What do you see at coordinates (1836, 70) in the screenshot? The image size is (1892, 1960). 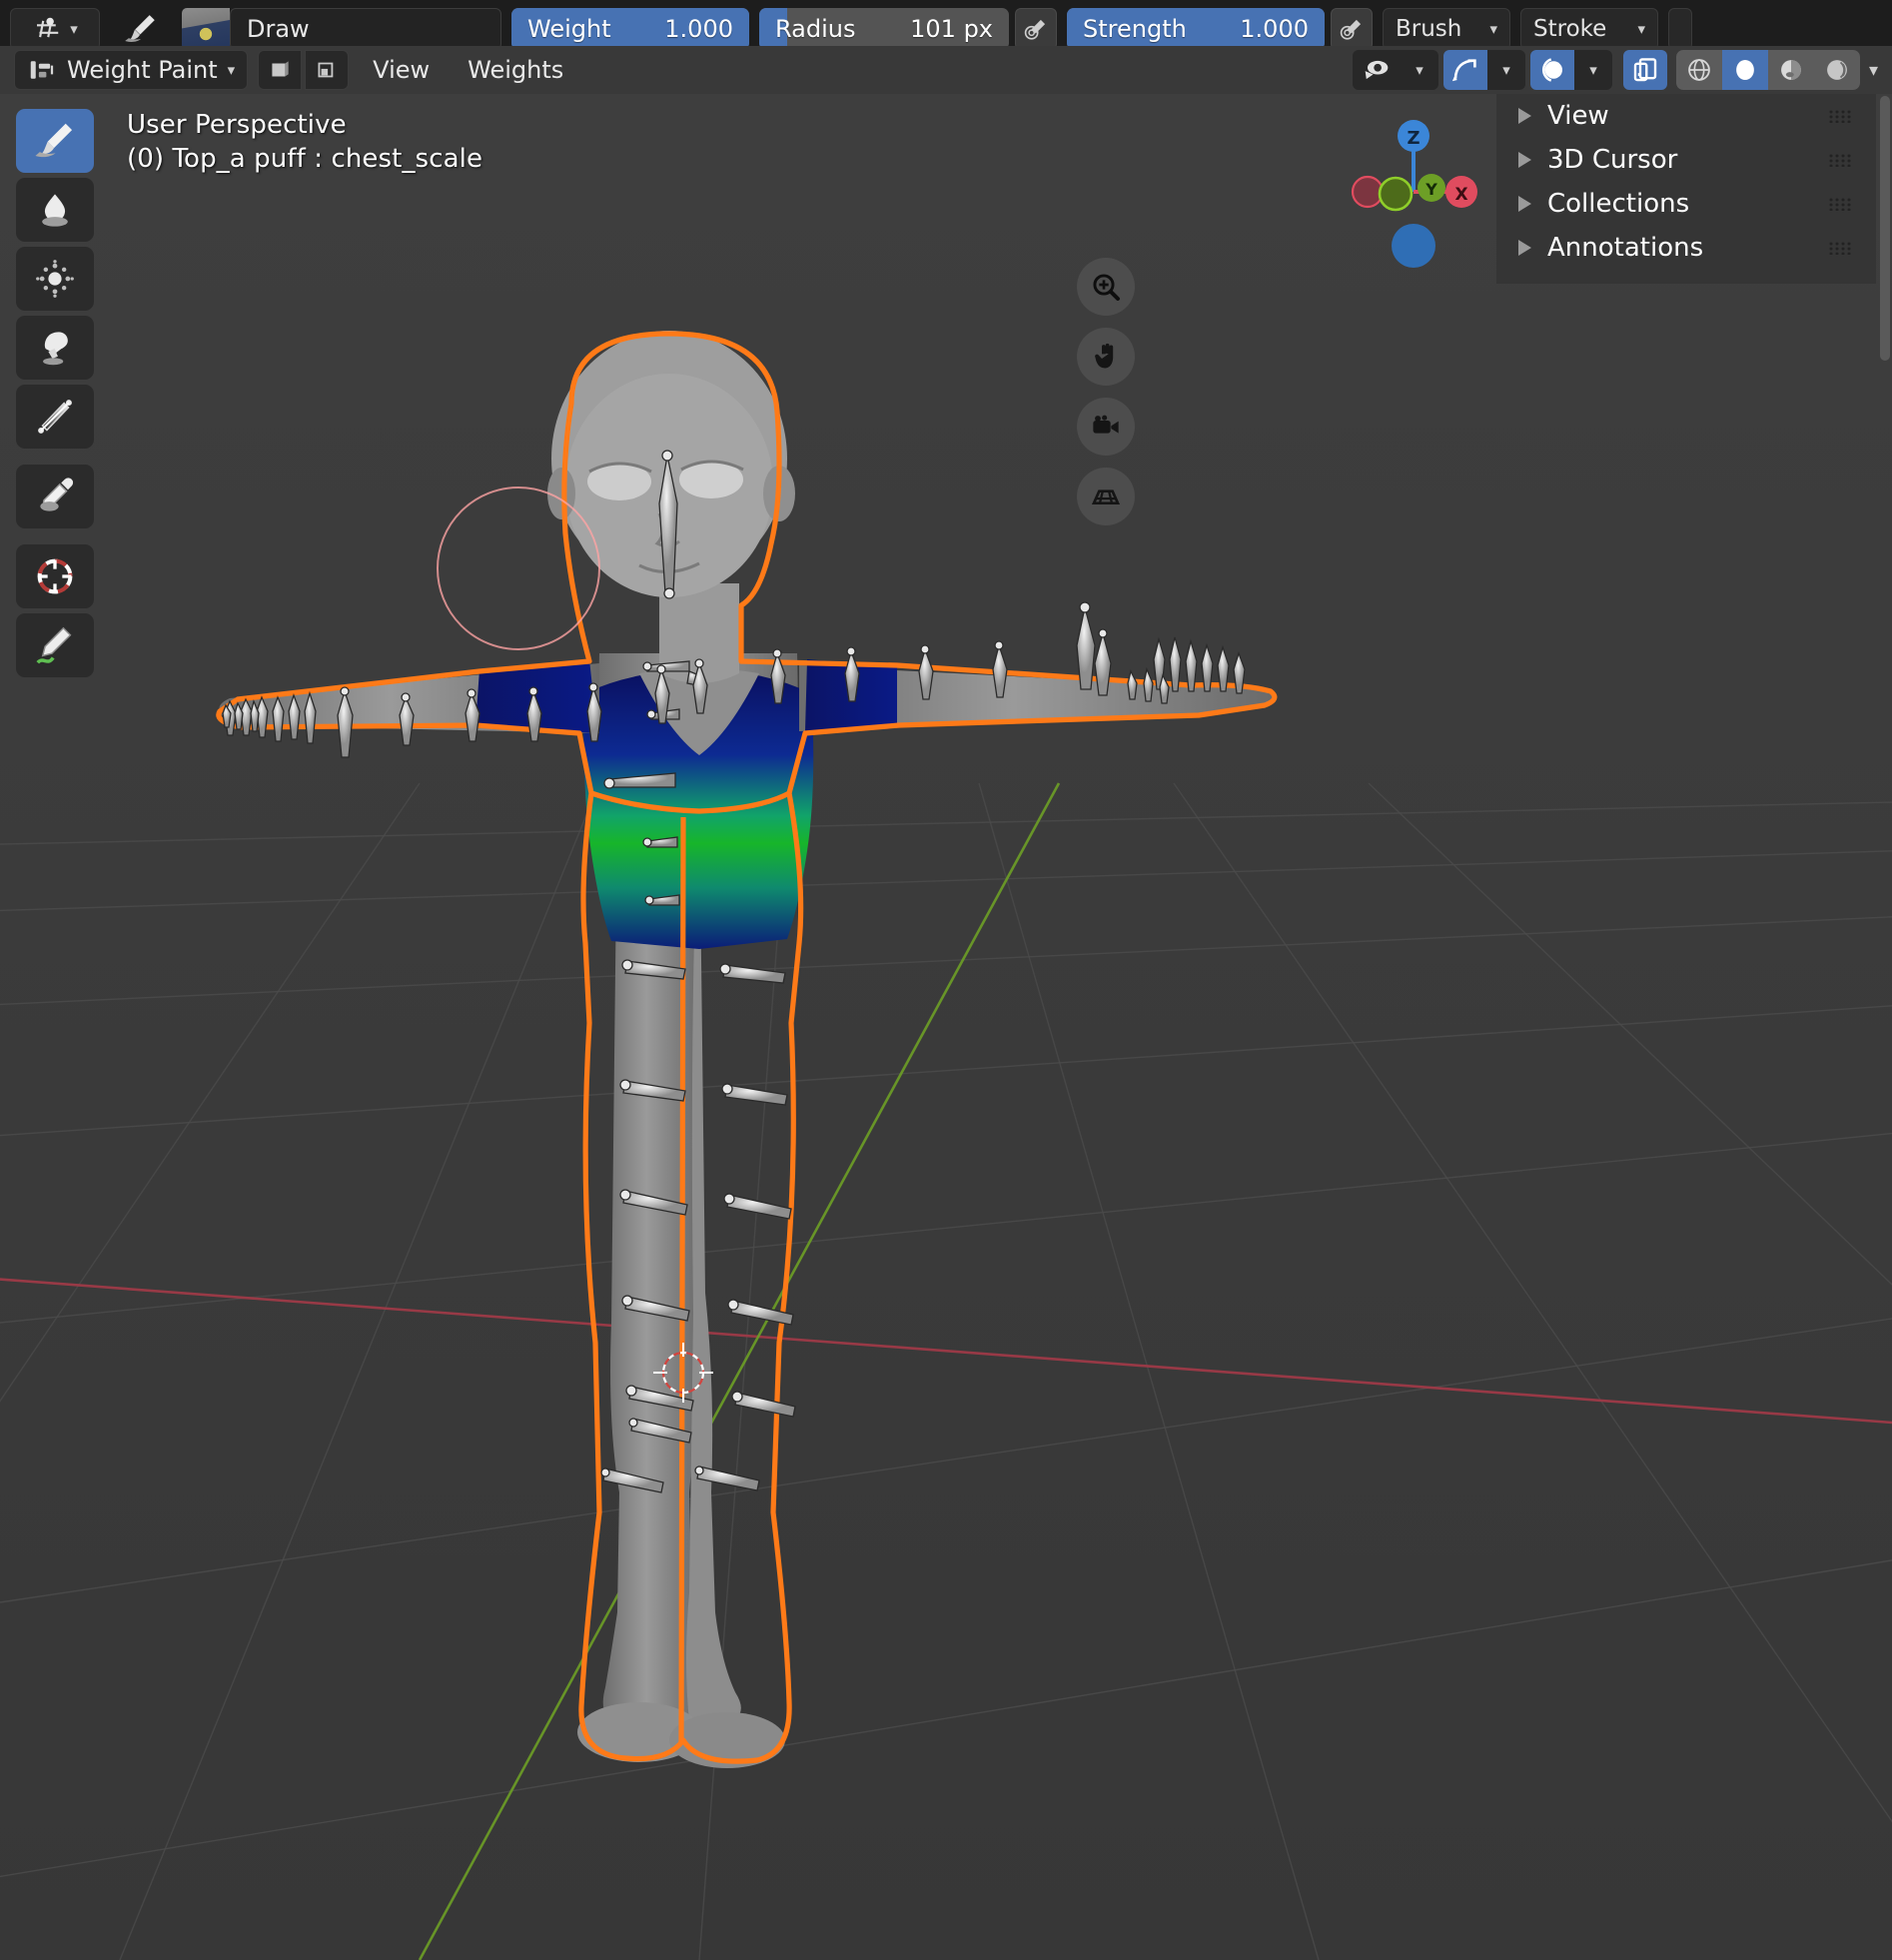 I see `rendered-shading-icon` at bounding box center [1836, 70].